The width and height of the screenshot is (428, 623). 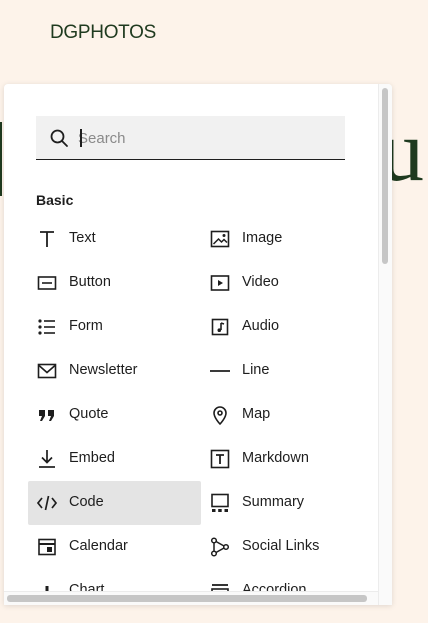 What do you see at coordinates (55, 200) in the screenshot?
I see `section-title-basic: Basic` at bounding box center [55, 200].